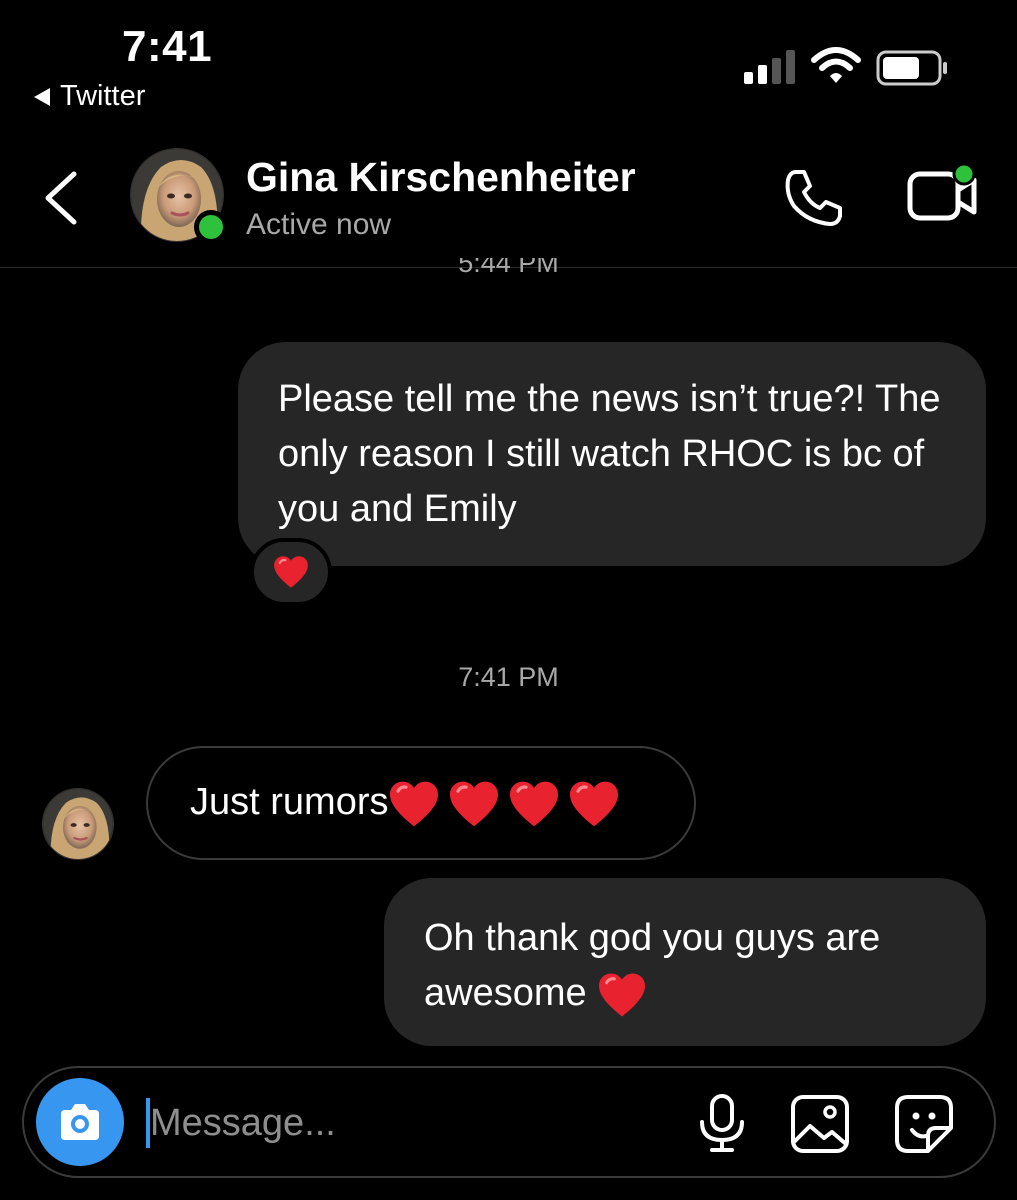 Image resolution: width=1017 pixels, height=1200 pixels. Describe the element at coordinates (441, 177) in the screenshot. I see `contact-name: Gina Kirschenheiter` at that location.